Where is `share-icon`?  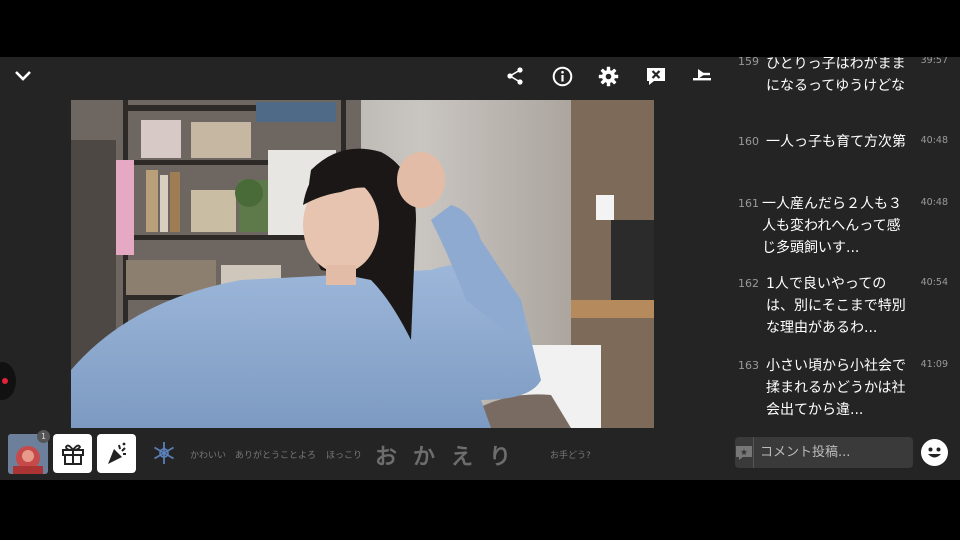 share-icon is located at coordinates (515, 76).